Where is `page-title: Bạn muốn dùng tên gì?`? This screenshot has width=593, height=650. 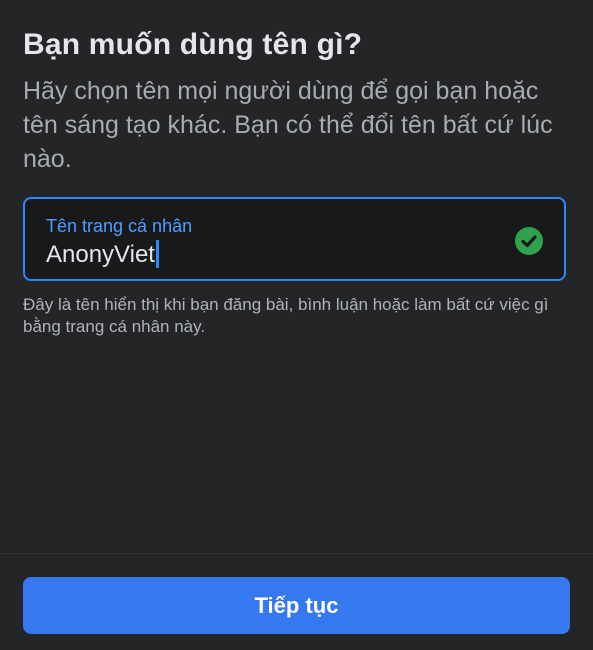 page-title: Bạn muốn dùng tên gì? is located at coordinates (193, 44).